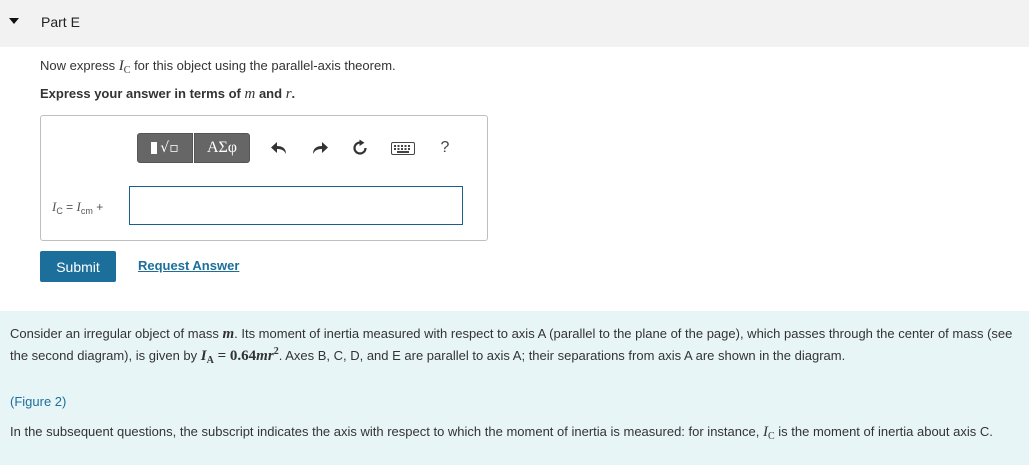 The image size is (1029, 465). Describe the element at coordinates (60, 22) in the screenshot. I see `part-title: Part E` at that location.